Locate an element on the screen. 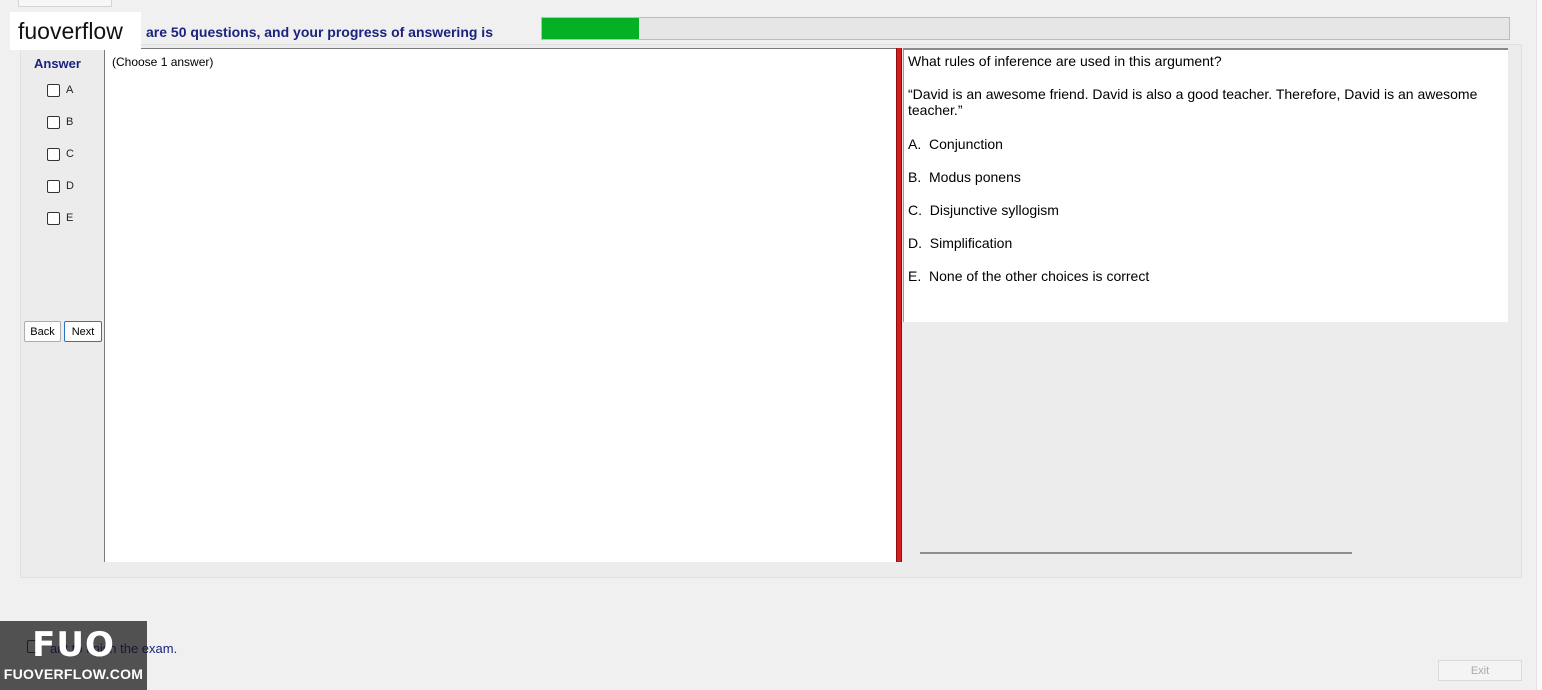  progress-bar-fill is located at coordinates (590, 28).